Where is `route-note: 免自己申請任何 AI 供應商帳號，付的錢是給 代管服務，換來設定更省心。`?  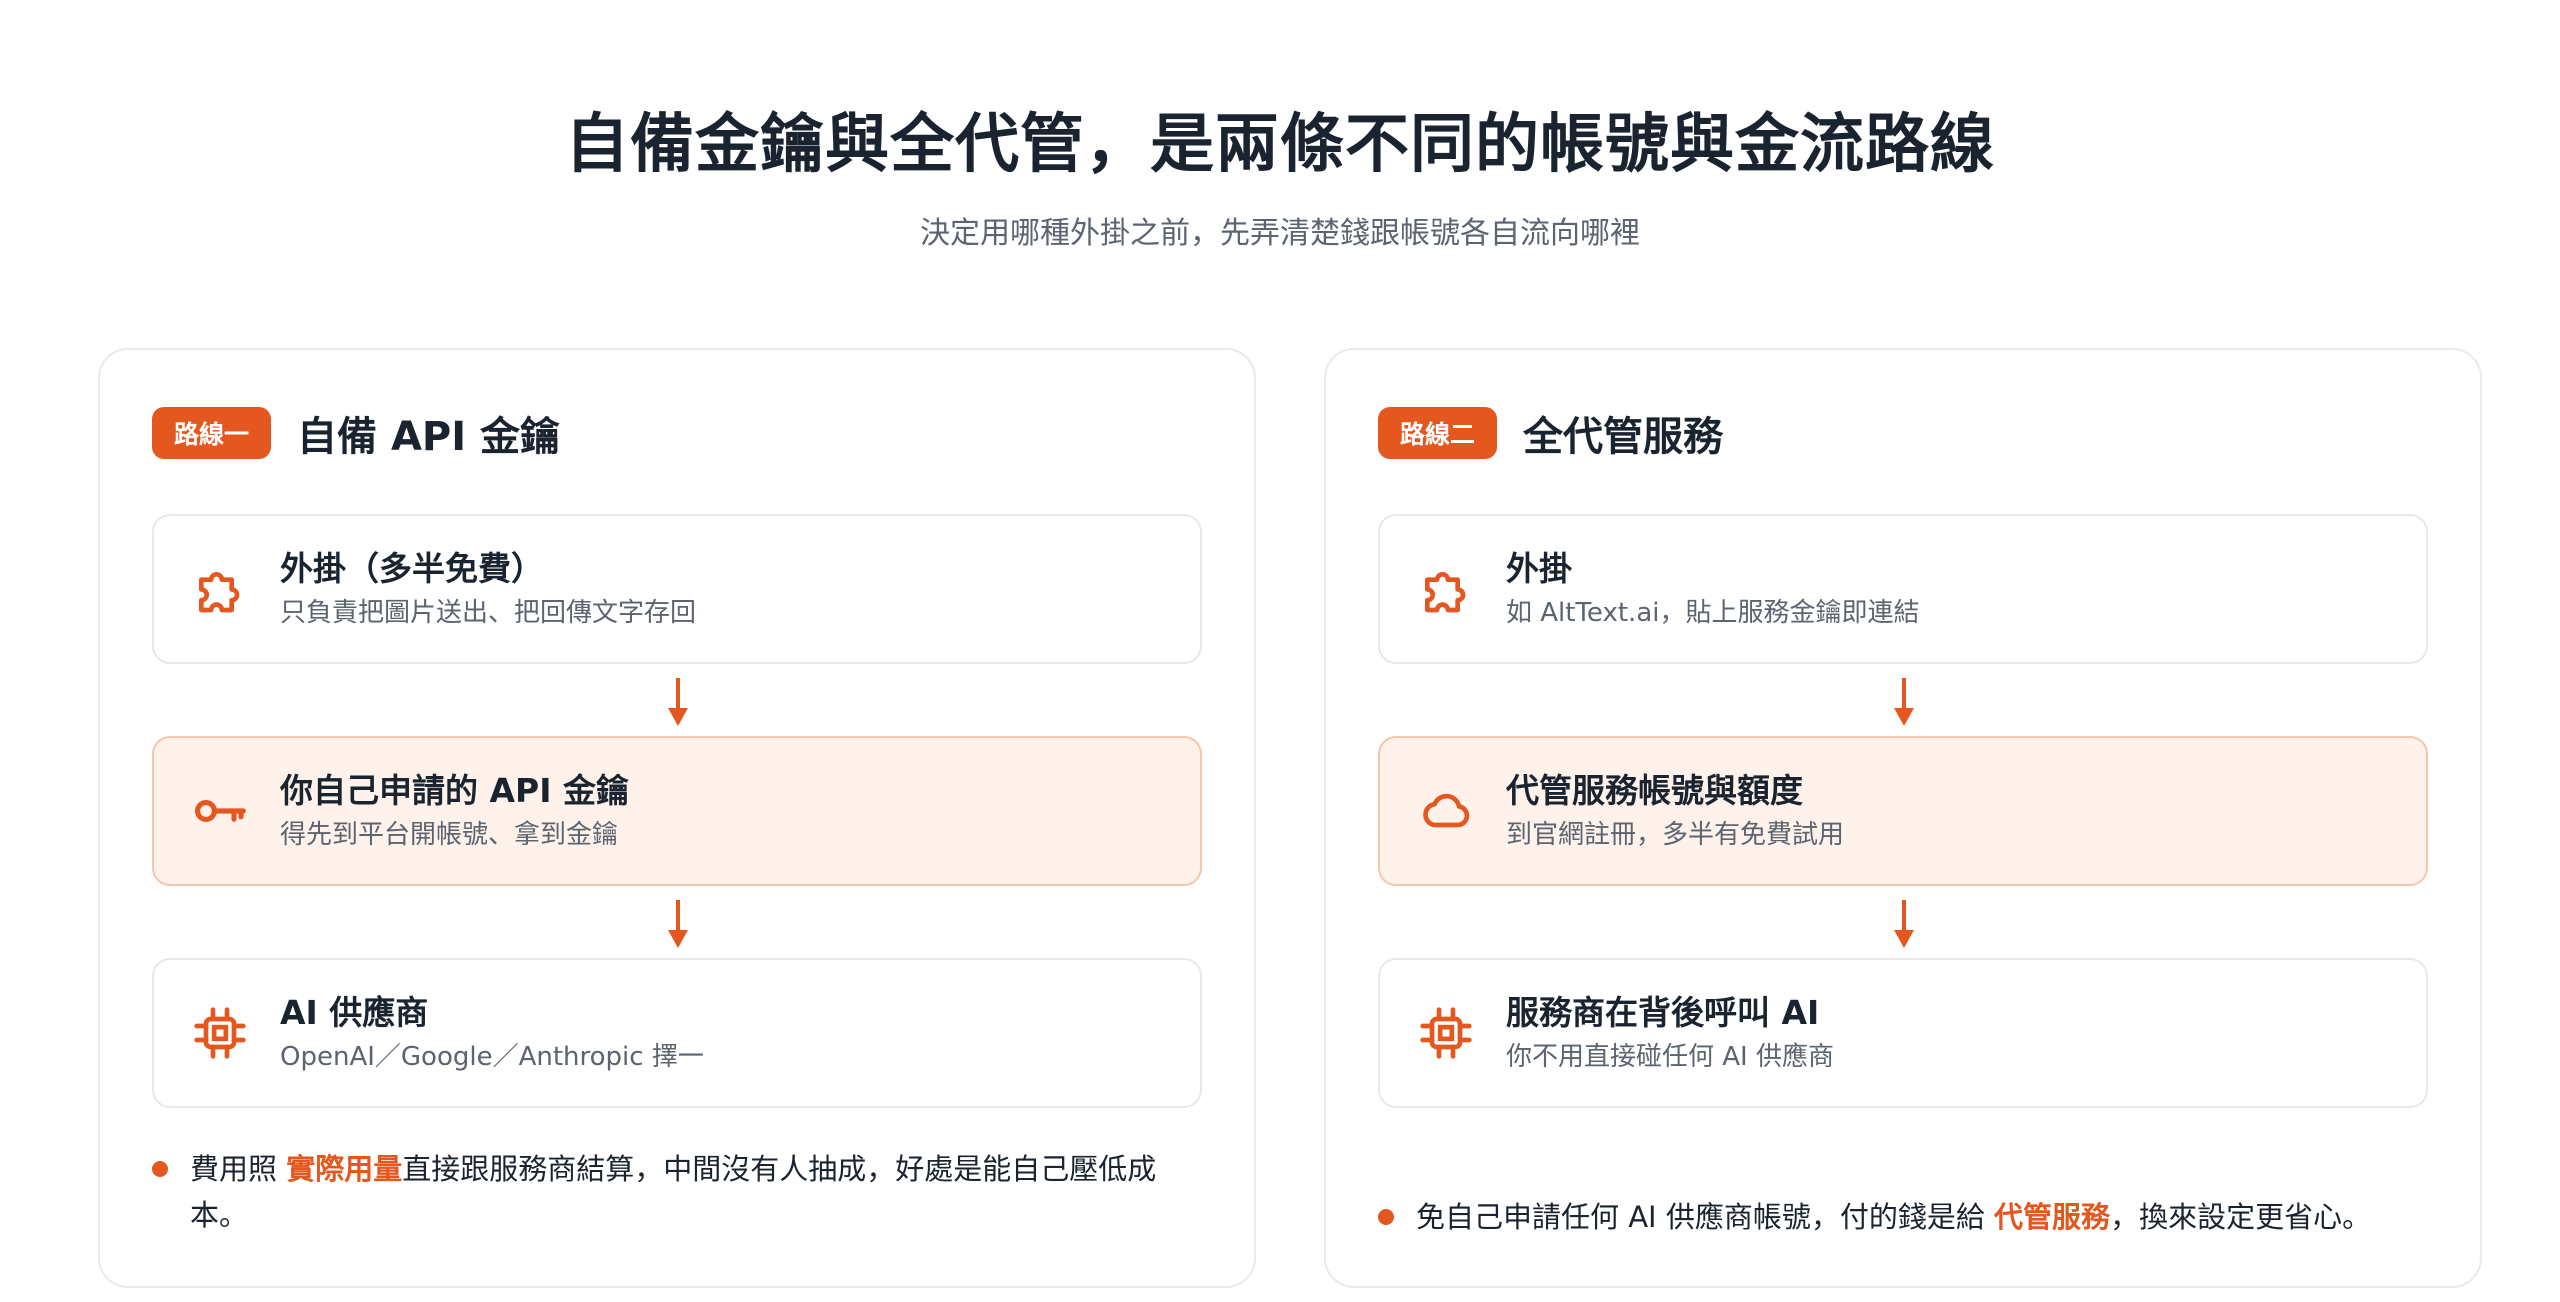 route-note: 免自己申請任何 AI 供應商帳號，付的錢是給 代管服務，換來設定更省心。 is located at coordinates (1883, 1217).